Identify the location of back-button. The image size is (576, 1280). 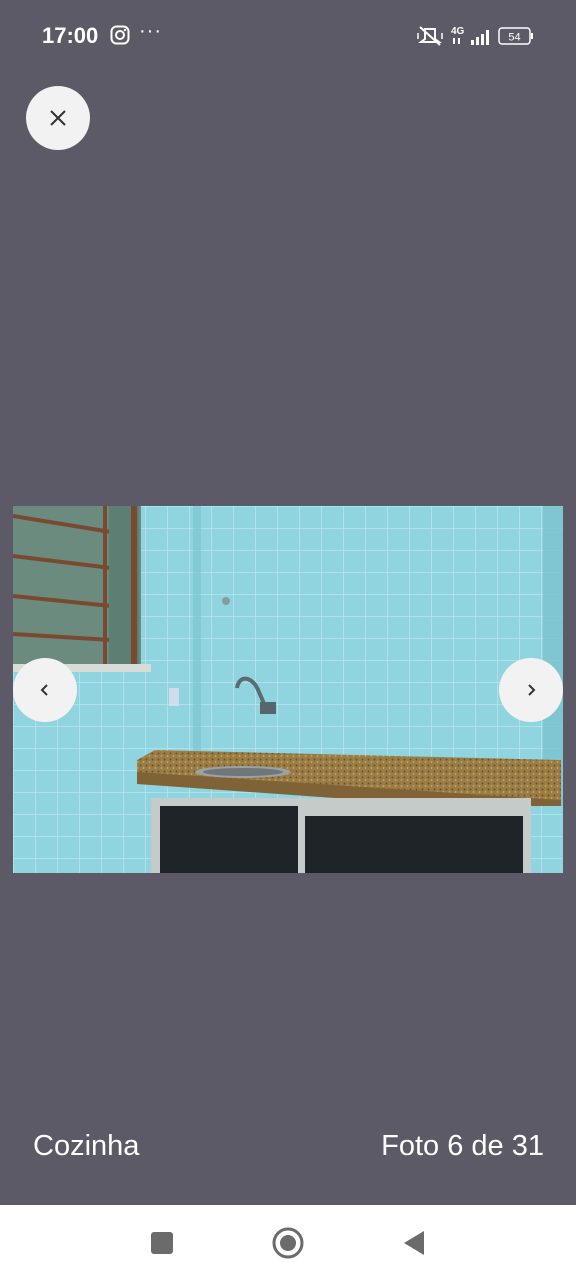
(414, 1242).